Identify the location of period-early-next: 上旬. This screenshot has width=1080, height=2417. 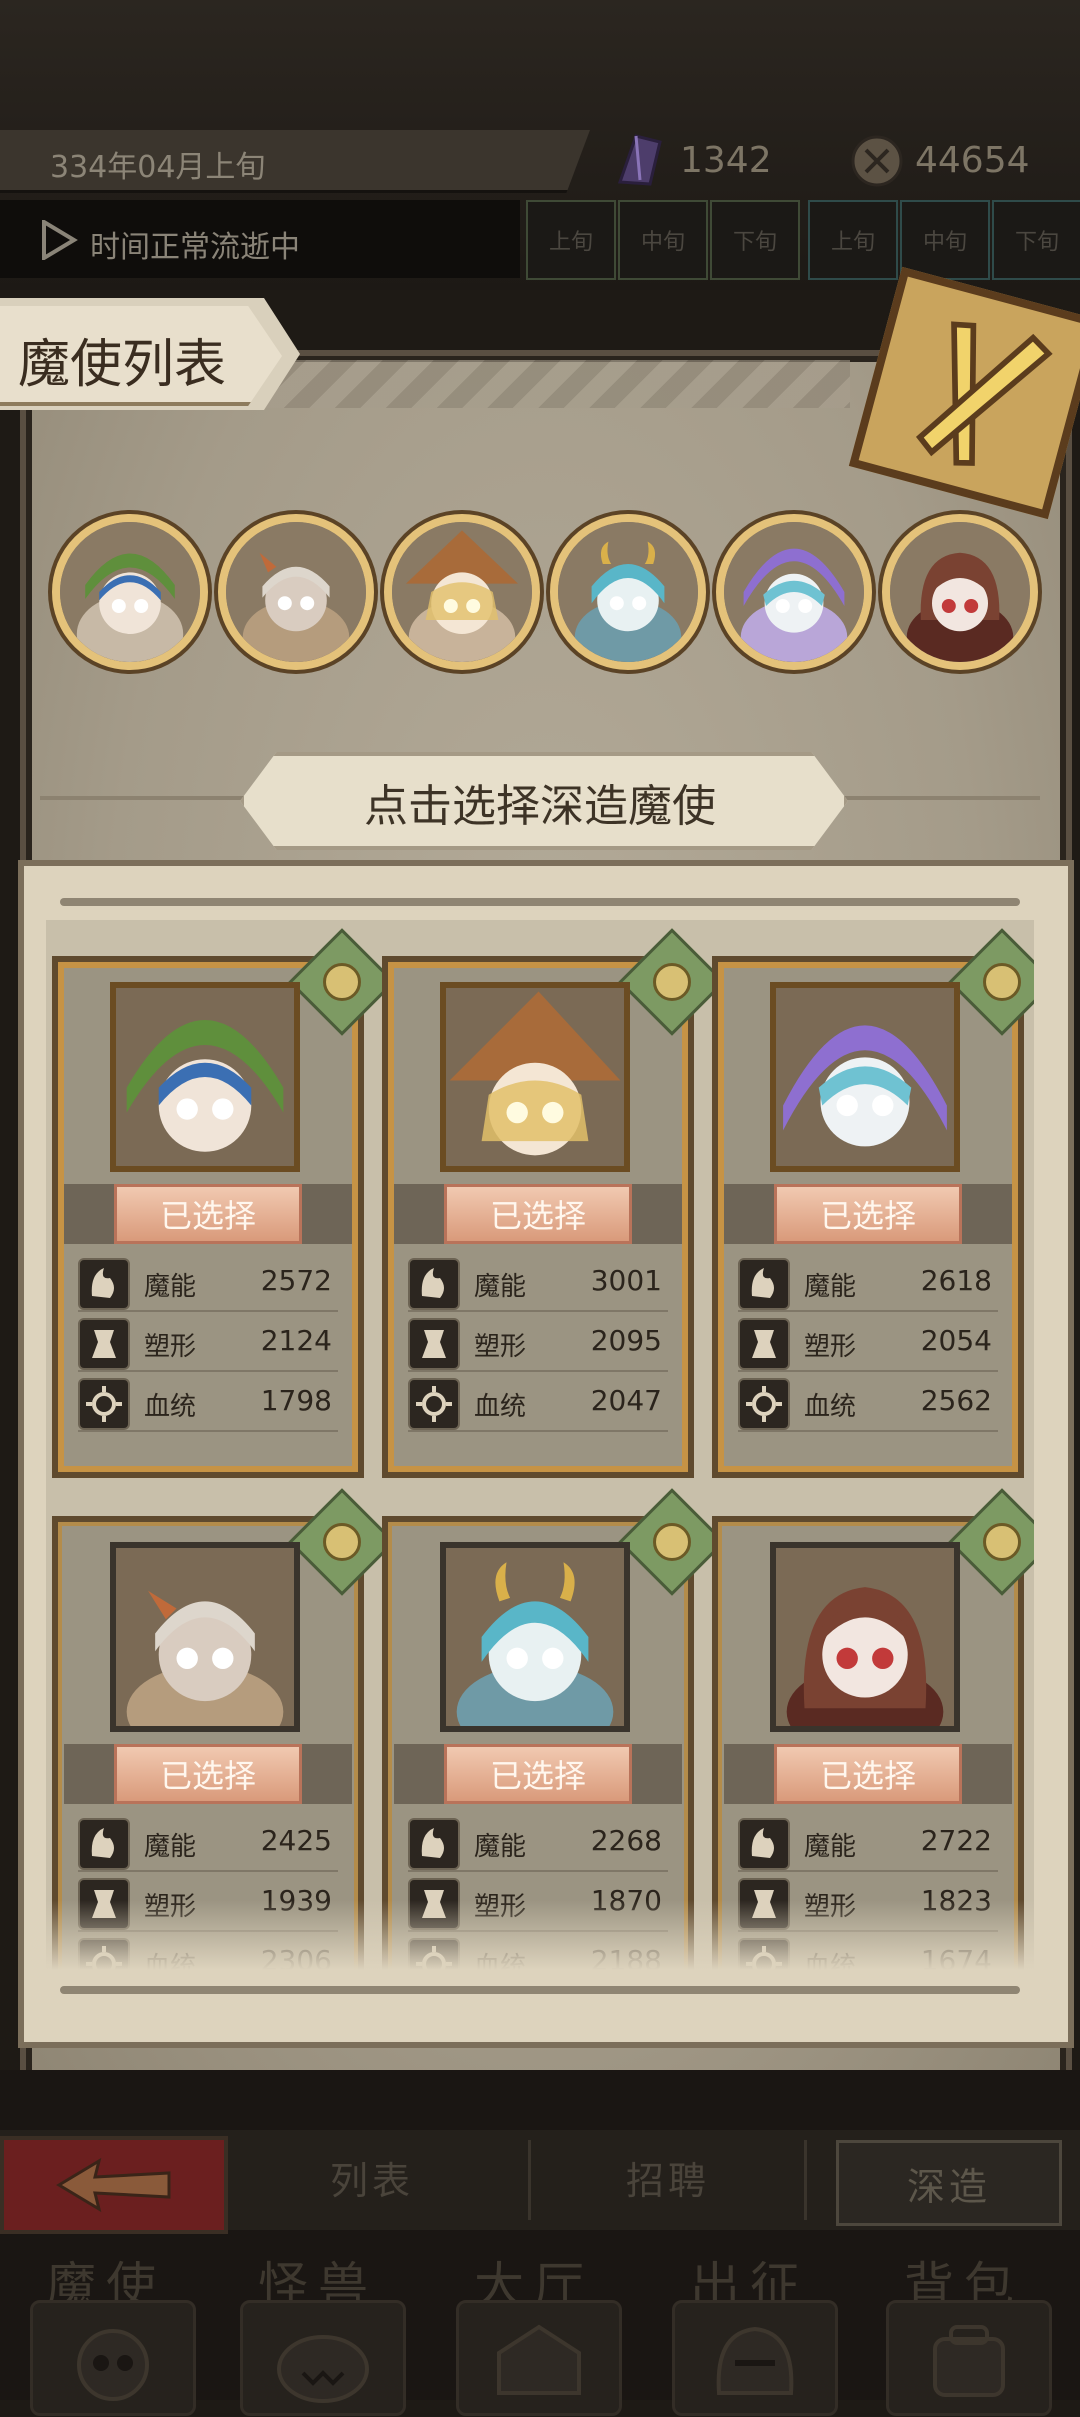
(853, 240).